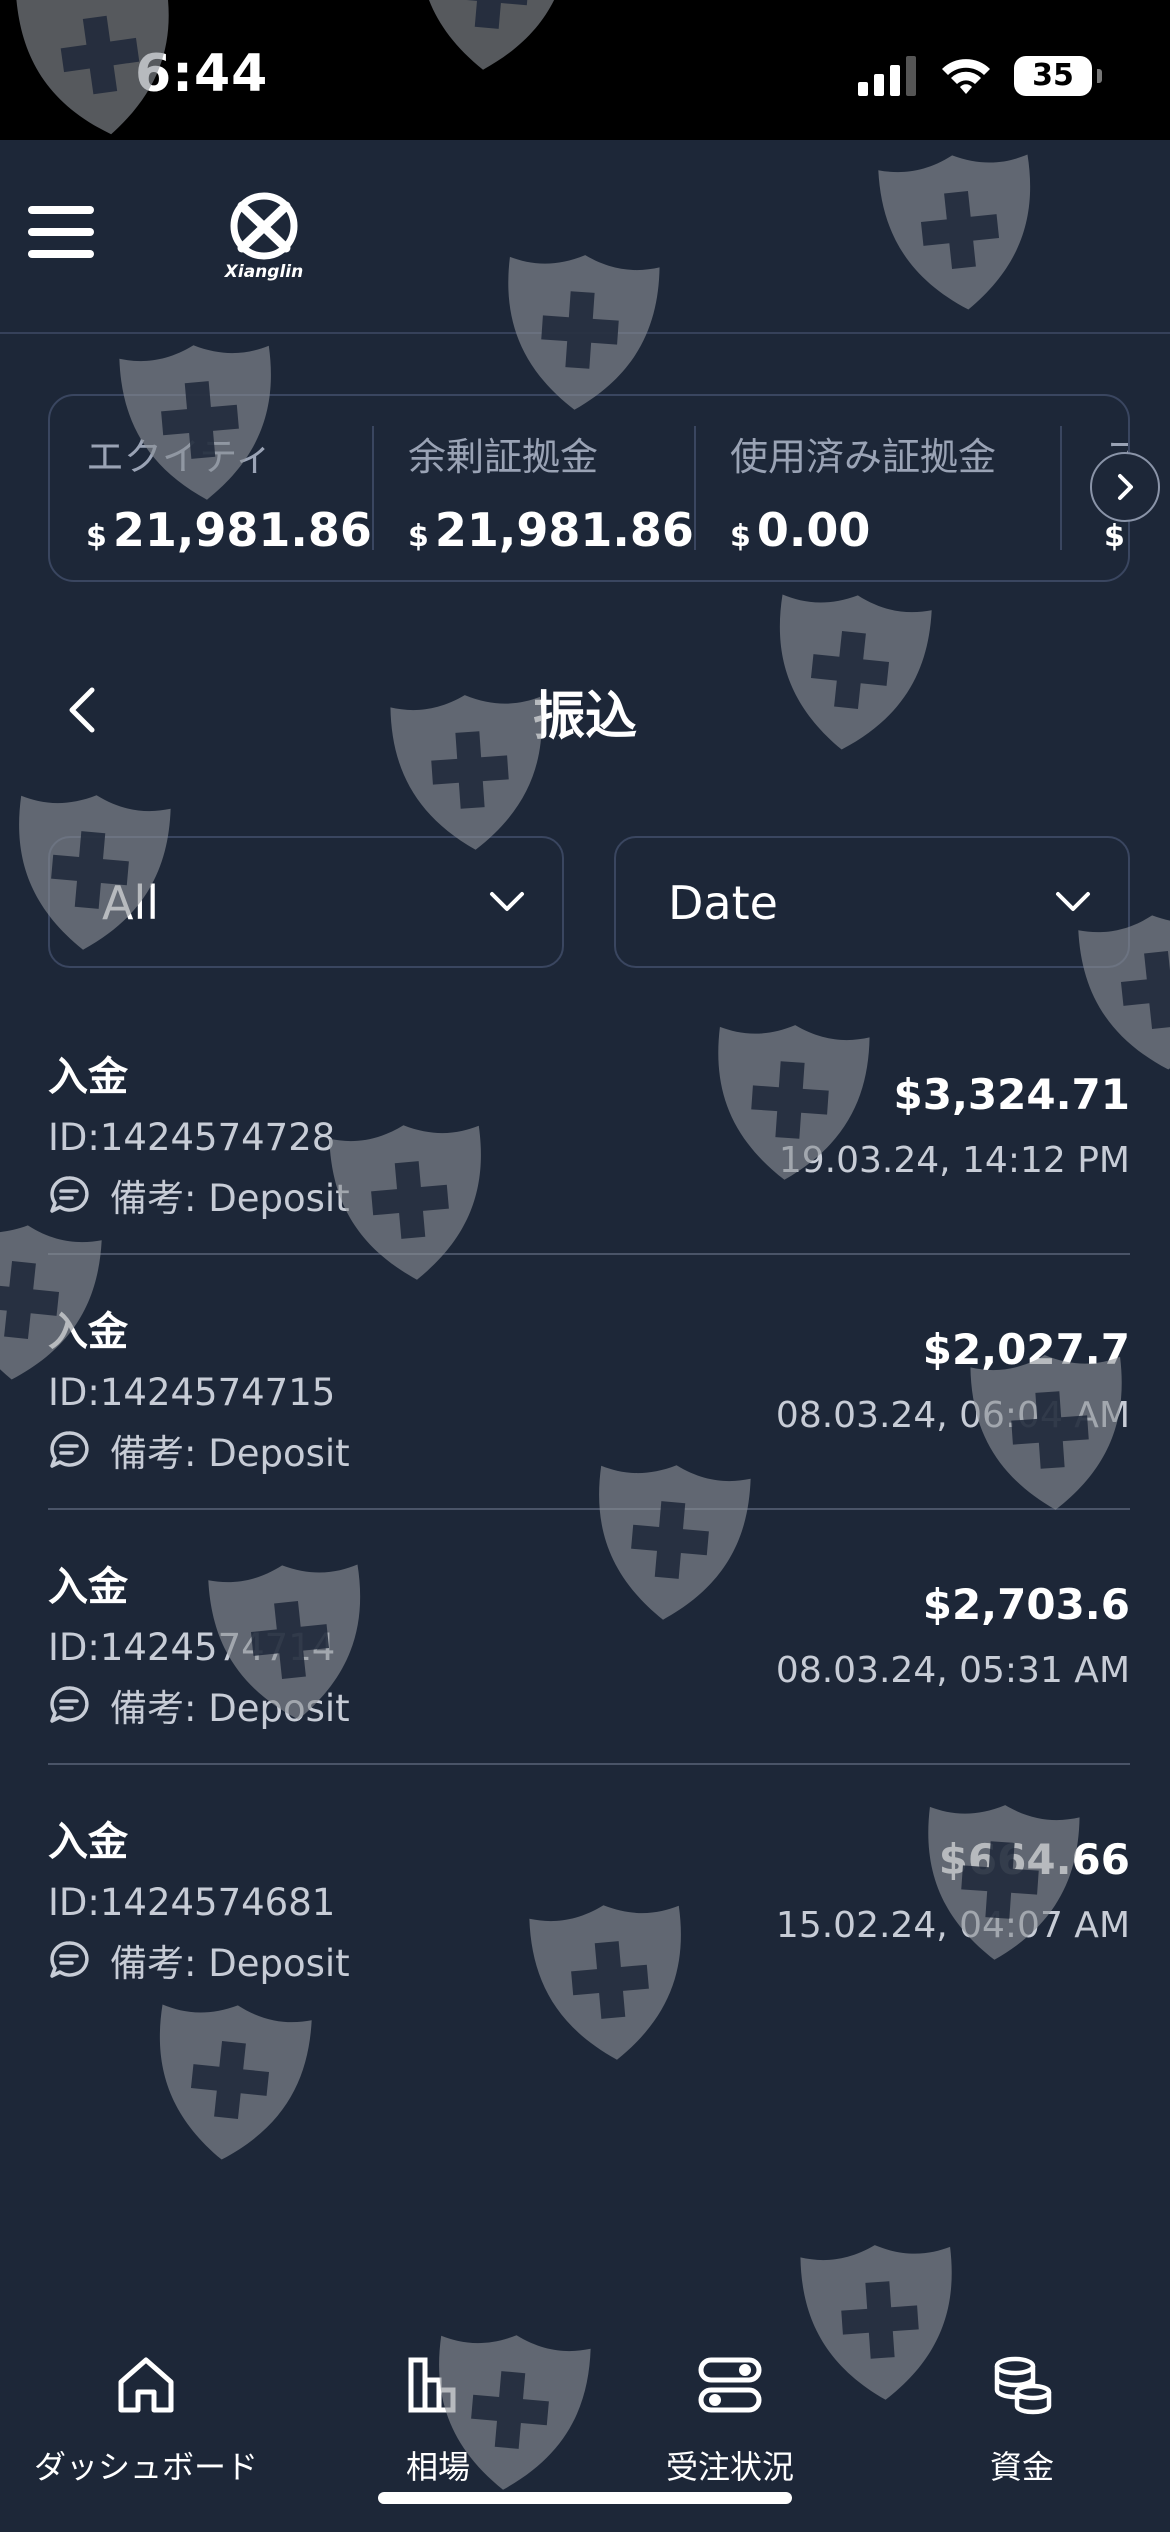  What do you see at coordinates (1026, 1604) in the screenshot?
I see `transaction-amount: $2,703.6` at bounding box center [1026, 1604].